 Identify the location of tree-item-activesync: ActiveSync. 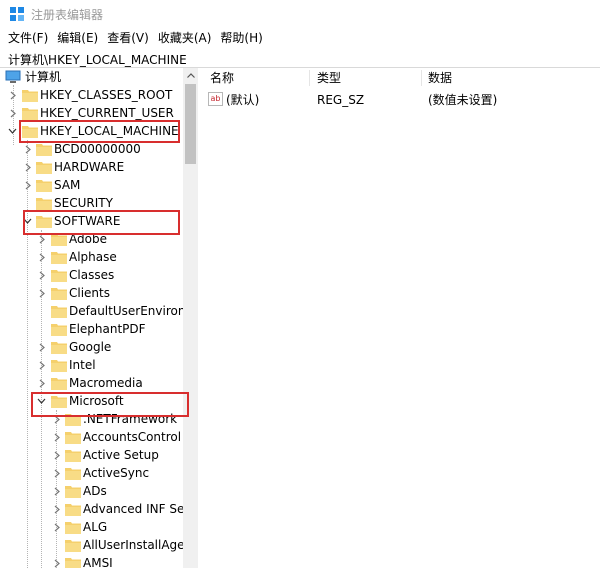
(91, 473).